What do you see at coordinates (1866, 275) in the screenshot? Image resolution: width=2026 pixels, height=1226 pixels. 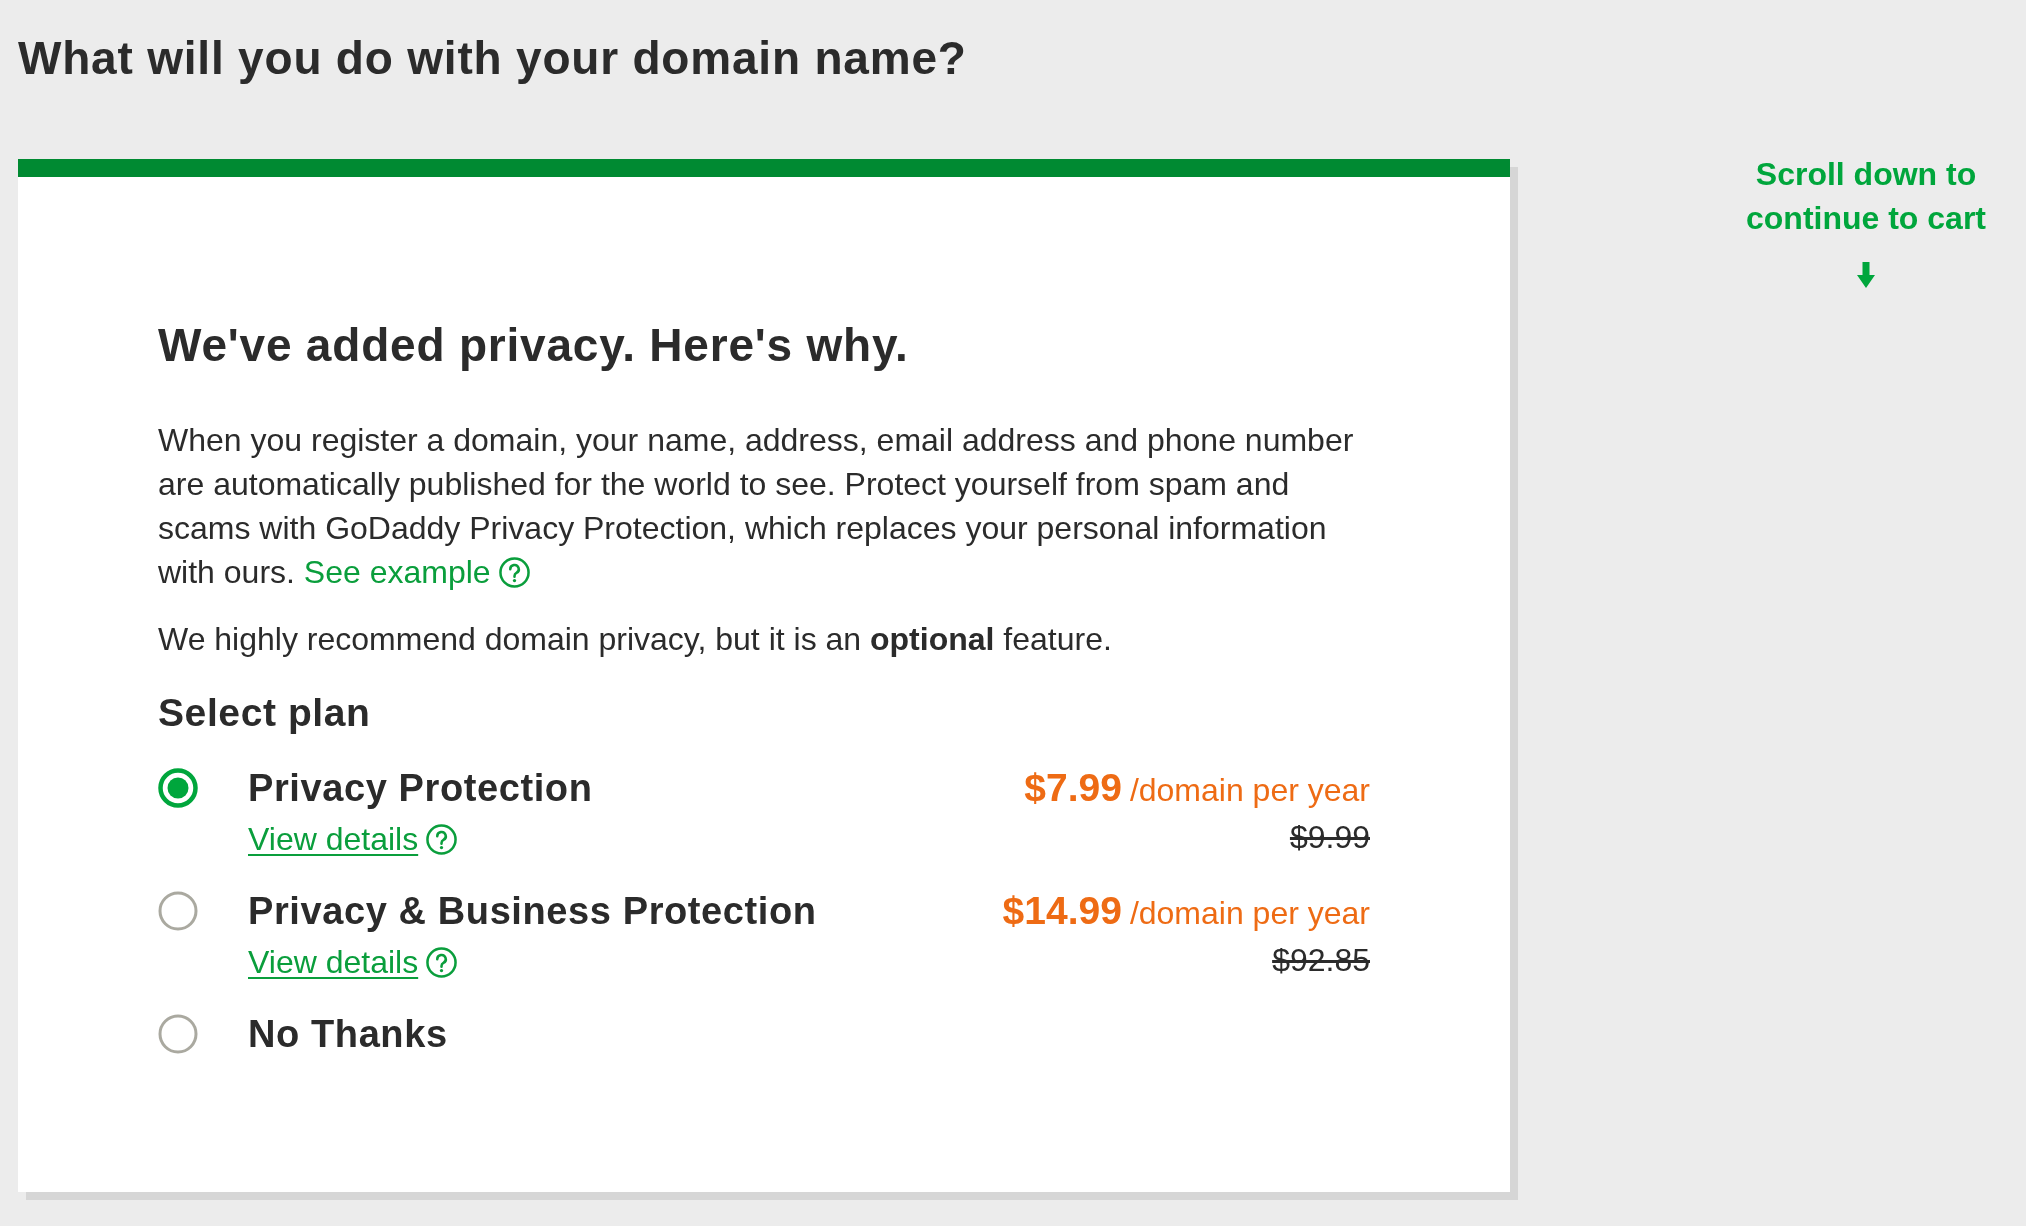 I see `down-arrow-icon` at bounding box center [1866, 275].